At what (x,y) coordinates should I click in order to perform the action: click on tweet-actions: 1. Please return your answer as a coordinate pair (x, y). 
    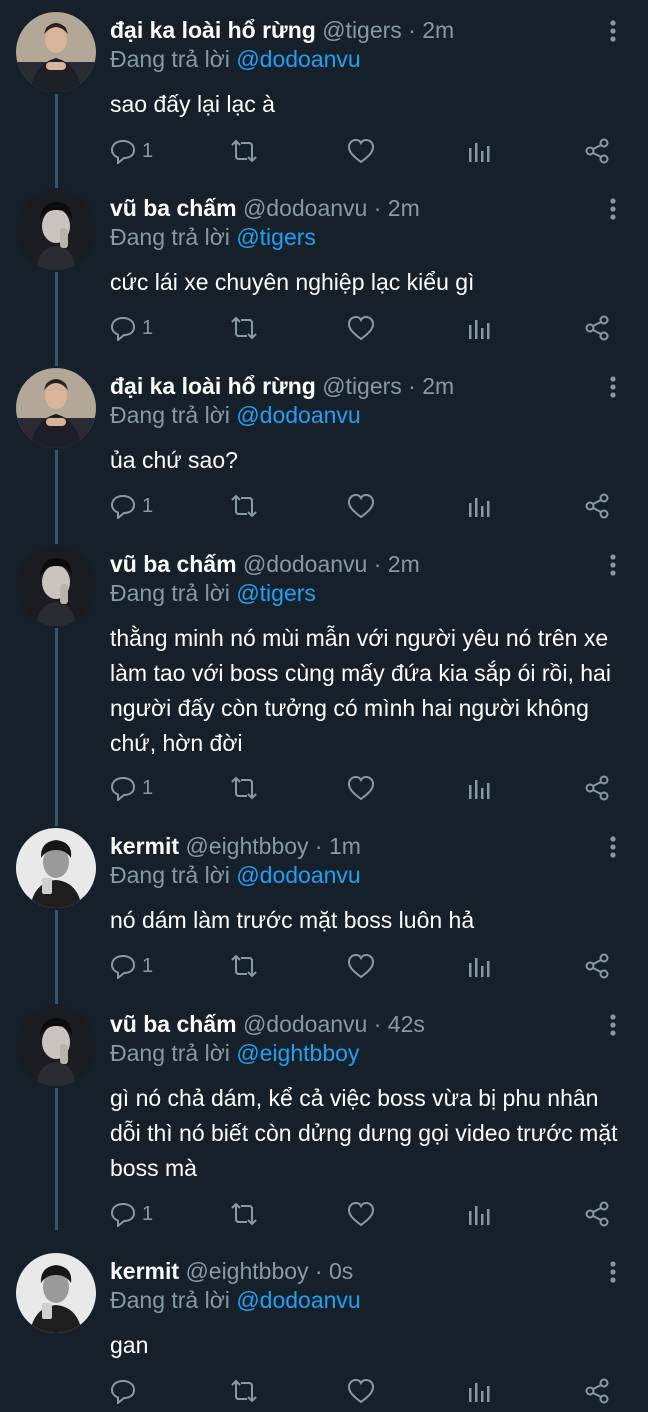
    Looking at the image, I should click on (370, 328).